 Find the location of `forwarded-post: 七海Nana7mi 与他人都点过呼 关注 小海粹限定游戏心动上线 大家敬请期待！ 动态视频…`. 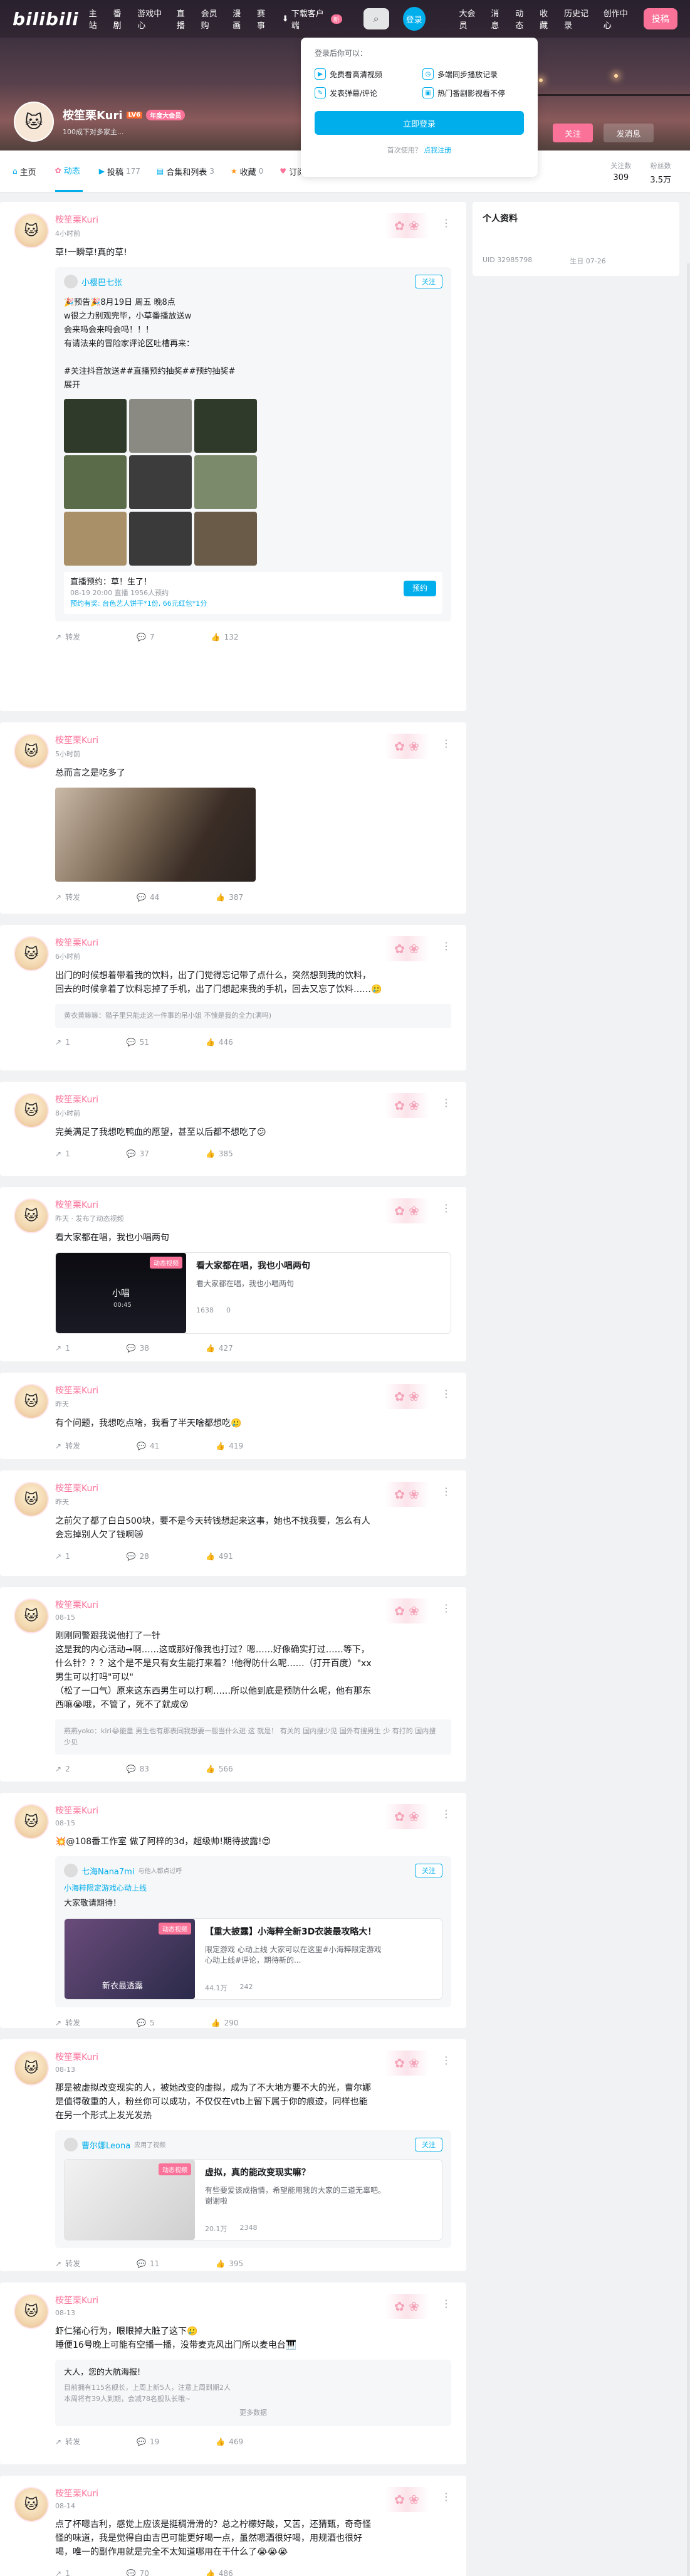

forwarded-post: 七海Nana7mi 与他人都点过呼 关注 小海粹限定游戏心动上线 大家敬请期待！ 动态视频… is located at coordinates (253, 1931).